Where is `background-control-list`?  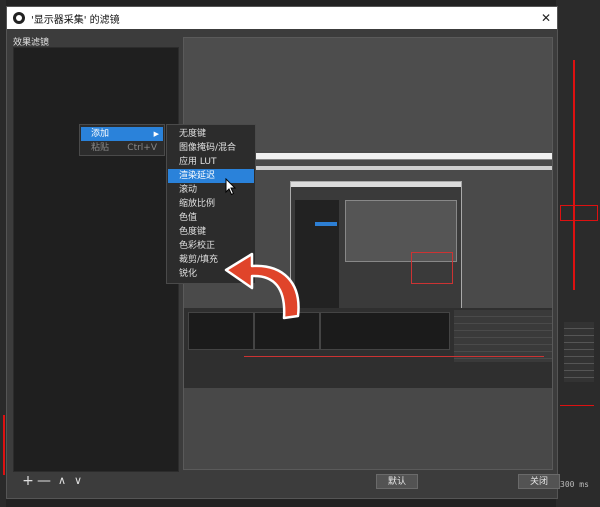
background-control-list is located at coordinates (579, 352).